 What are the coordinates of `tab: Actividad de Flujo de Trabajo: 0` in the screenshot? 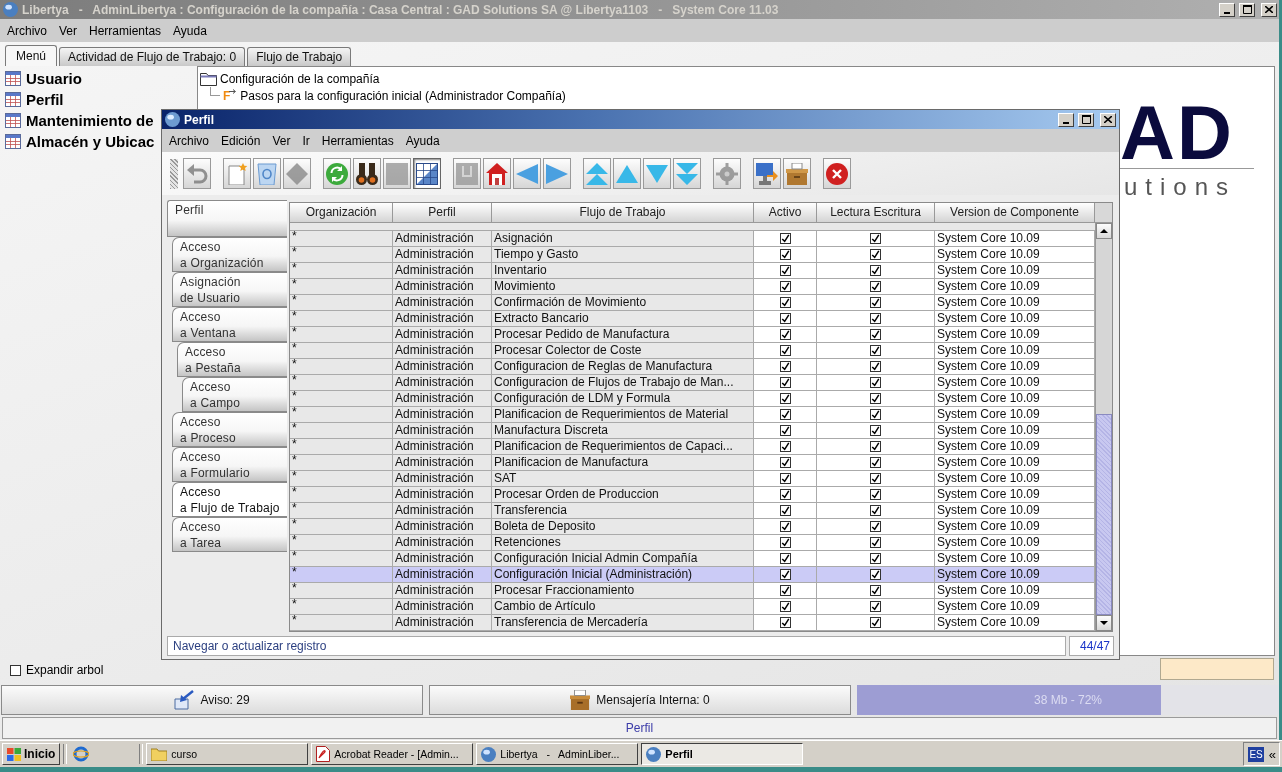 It's located at (152, 56).